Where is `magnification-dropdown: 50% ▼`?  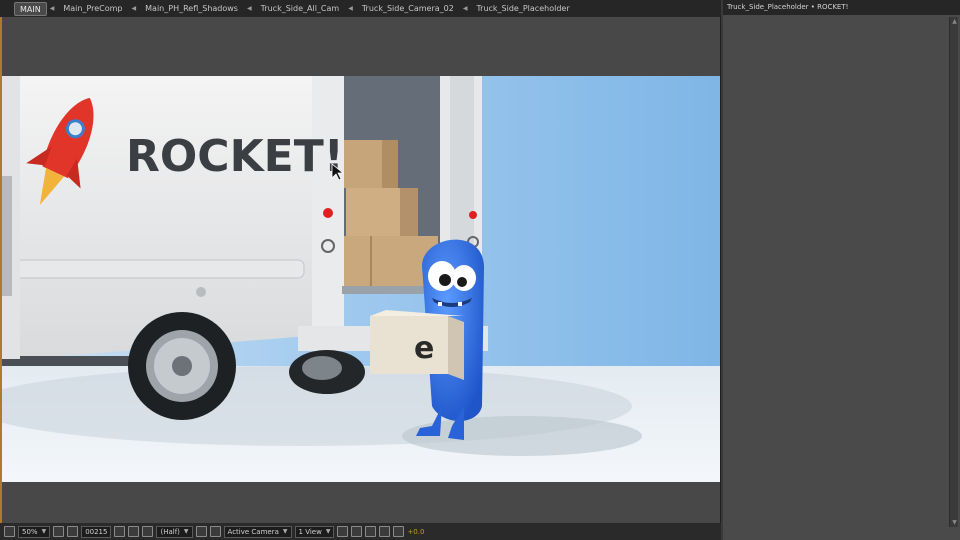 magnification-dropdown: 50% ▼ is located at coordinates (34, 531).